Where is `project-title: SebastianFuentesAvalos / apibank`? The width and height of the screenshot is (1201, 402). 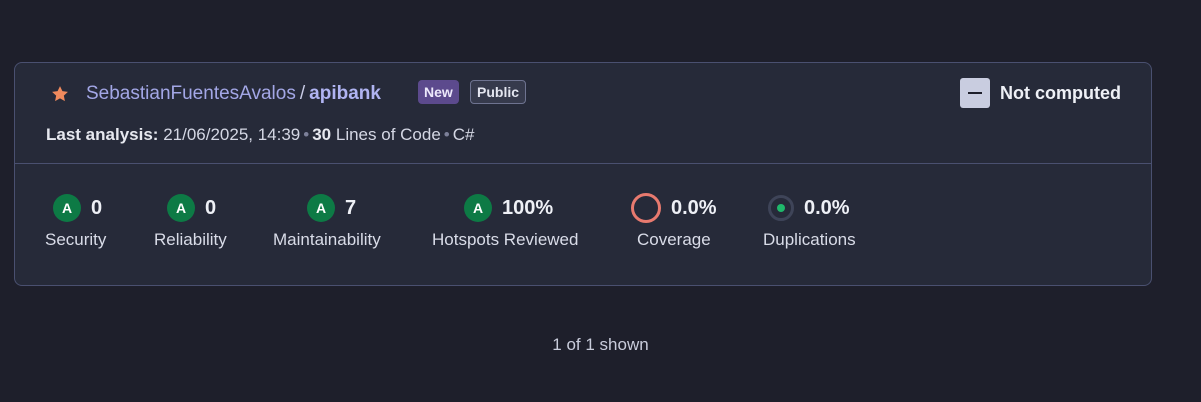 project-title: SebastianFuentesAvalos / apibank is located at coordinates (233, 94).